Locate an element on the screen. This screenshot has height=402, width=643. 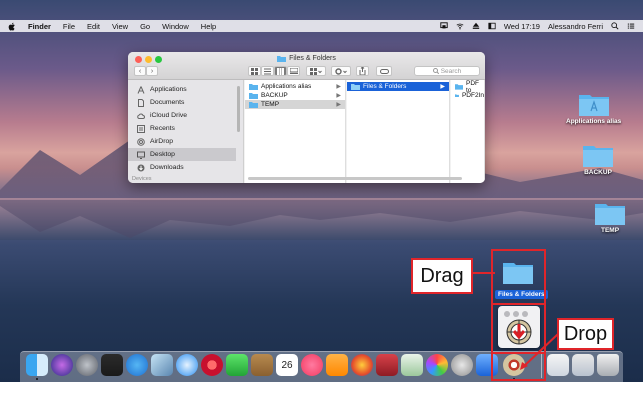
sidebar-scrollbar is located at coordinates (238, 109).